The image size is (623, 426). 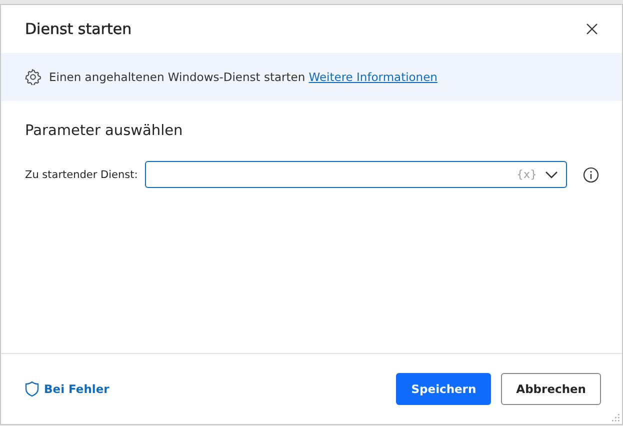 I want to click on variable-button: {x}, so click(x=526, y=174).